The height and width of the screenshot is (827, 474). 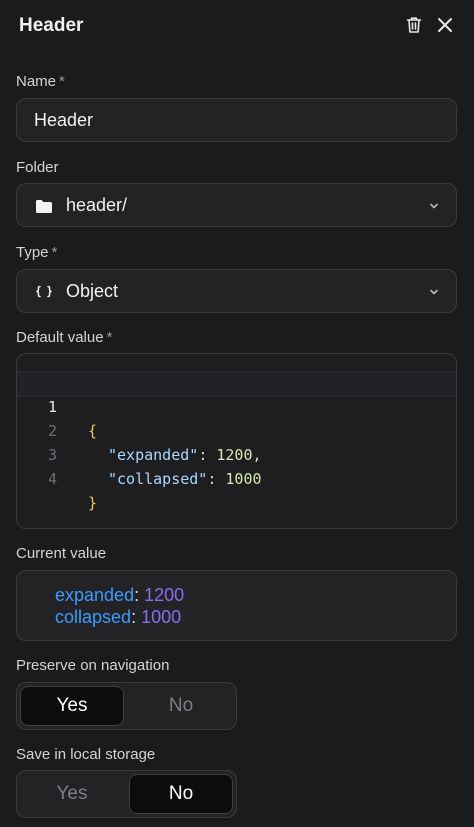 What do you see at coordinates (237, 26) in the screenshot?
I see `panel-header: Header` at bounding box center [237, 26].